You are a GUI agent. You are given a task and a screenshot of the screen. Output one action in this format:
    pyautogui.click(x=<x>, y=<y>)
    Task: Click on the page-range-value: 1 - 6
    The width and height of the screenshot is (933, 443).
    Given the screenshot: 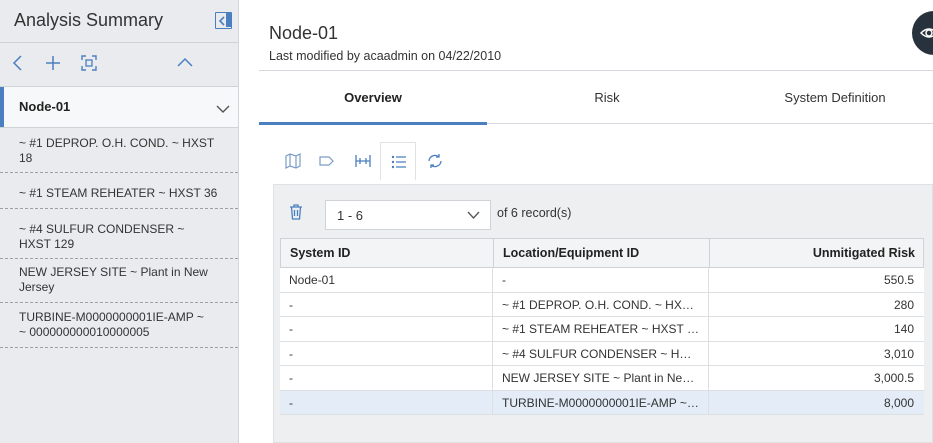 What is the action you would take?
    pyautogui.click(x=350, y=215)
    